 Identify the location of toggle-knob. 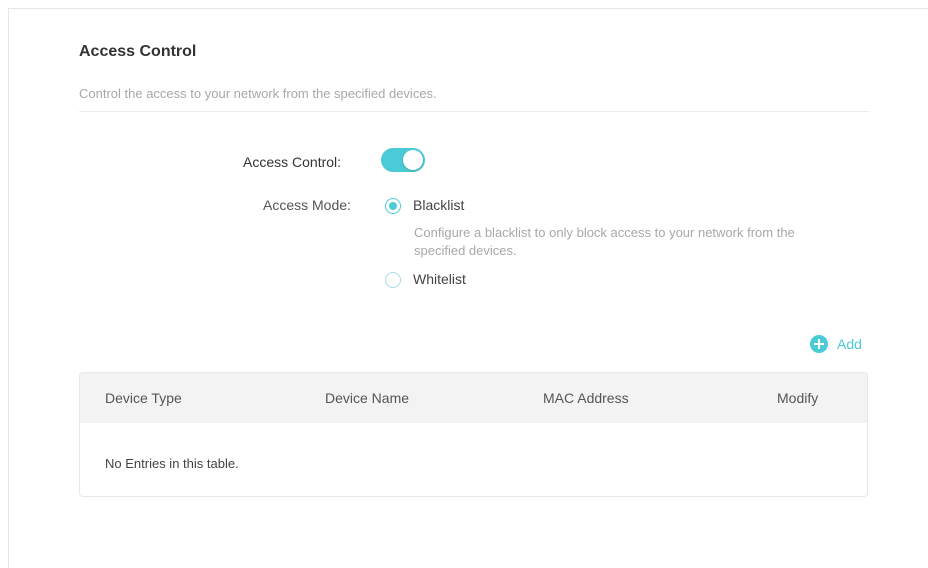
(413, 160).